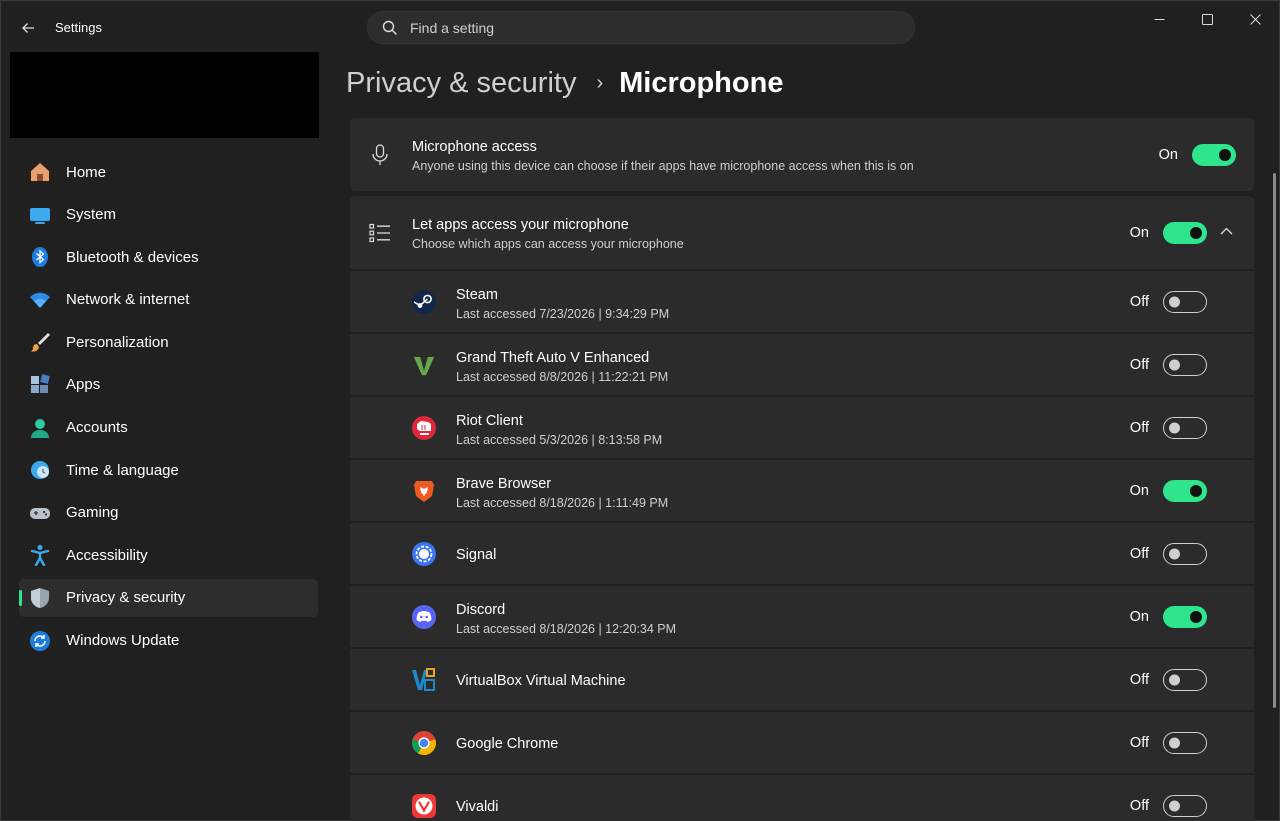 The width and height of the screenshot is (1280, 821). What do you see at coordinates (92, 513) in the screenshot?
I see `sidebar-item-label: Gaming` at bounding box center [92, 513].